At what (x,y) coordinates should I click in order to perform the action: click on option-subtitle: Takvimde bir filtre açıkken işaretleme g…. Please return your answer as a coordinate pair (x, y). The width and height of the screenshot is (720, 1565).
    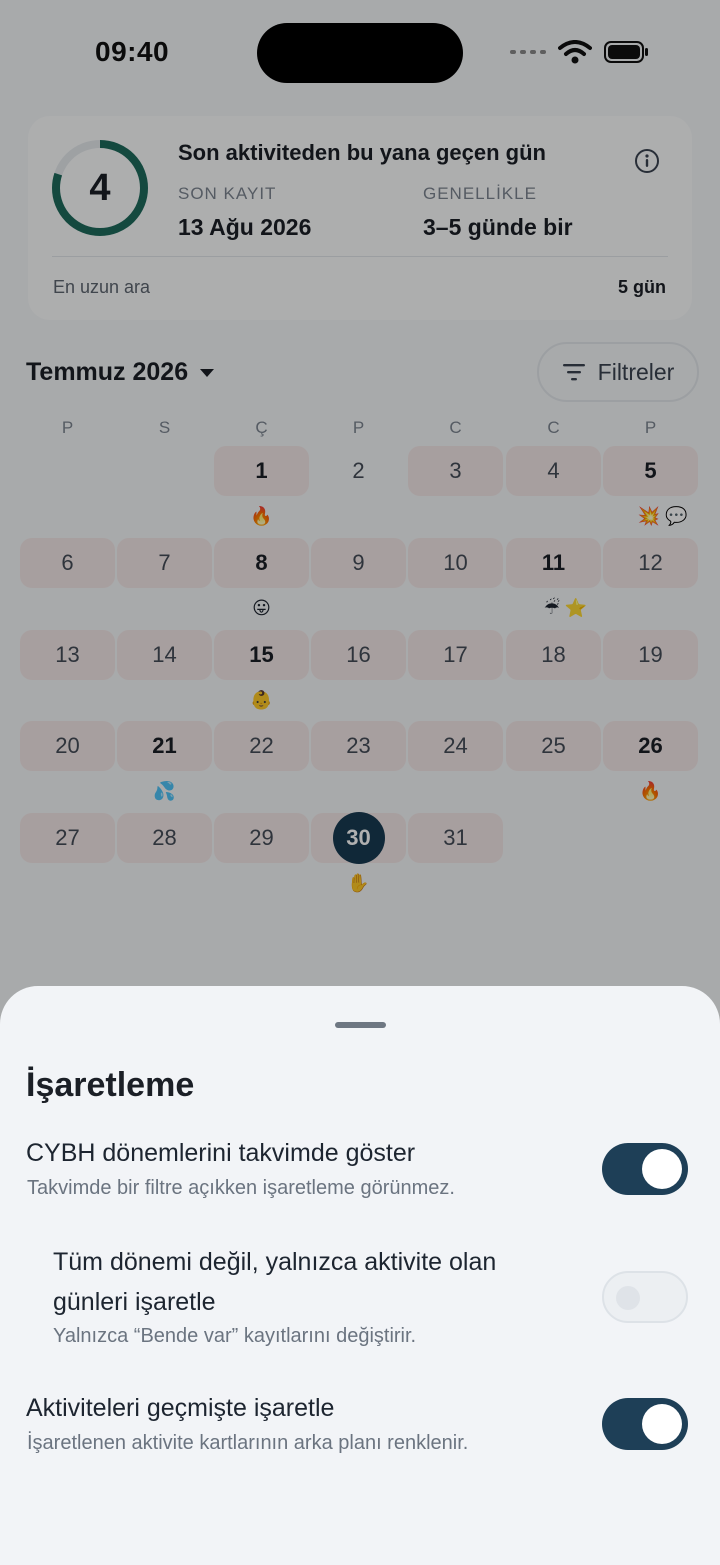
    Looking at the image, I should click on (241, 1188).